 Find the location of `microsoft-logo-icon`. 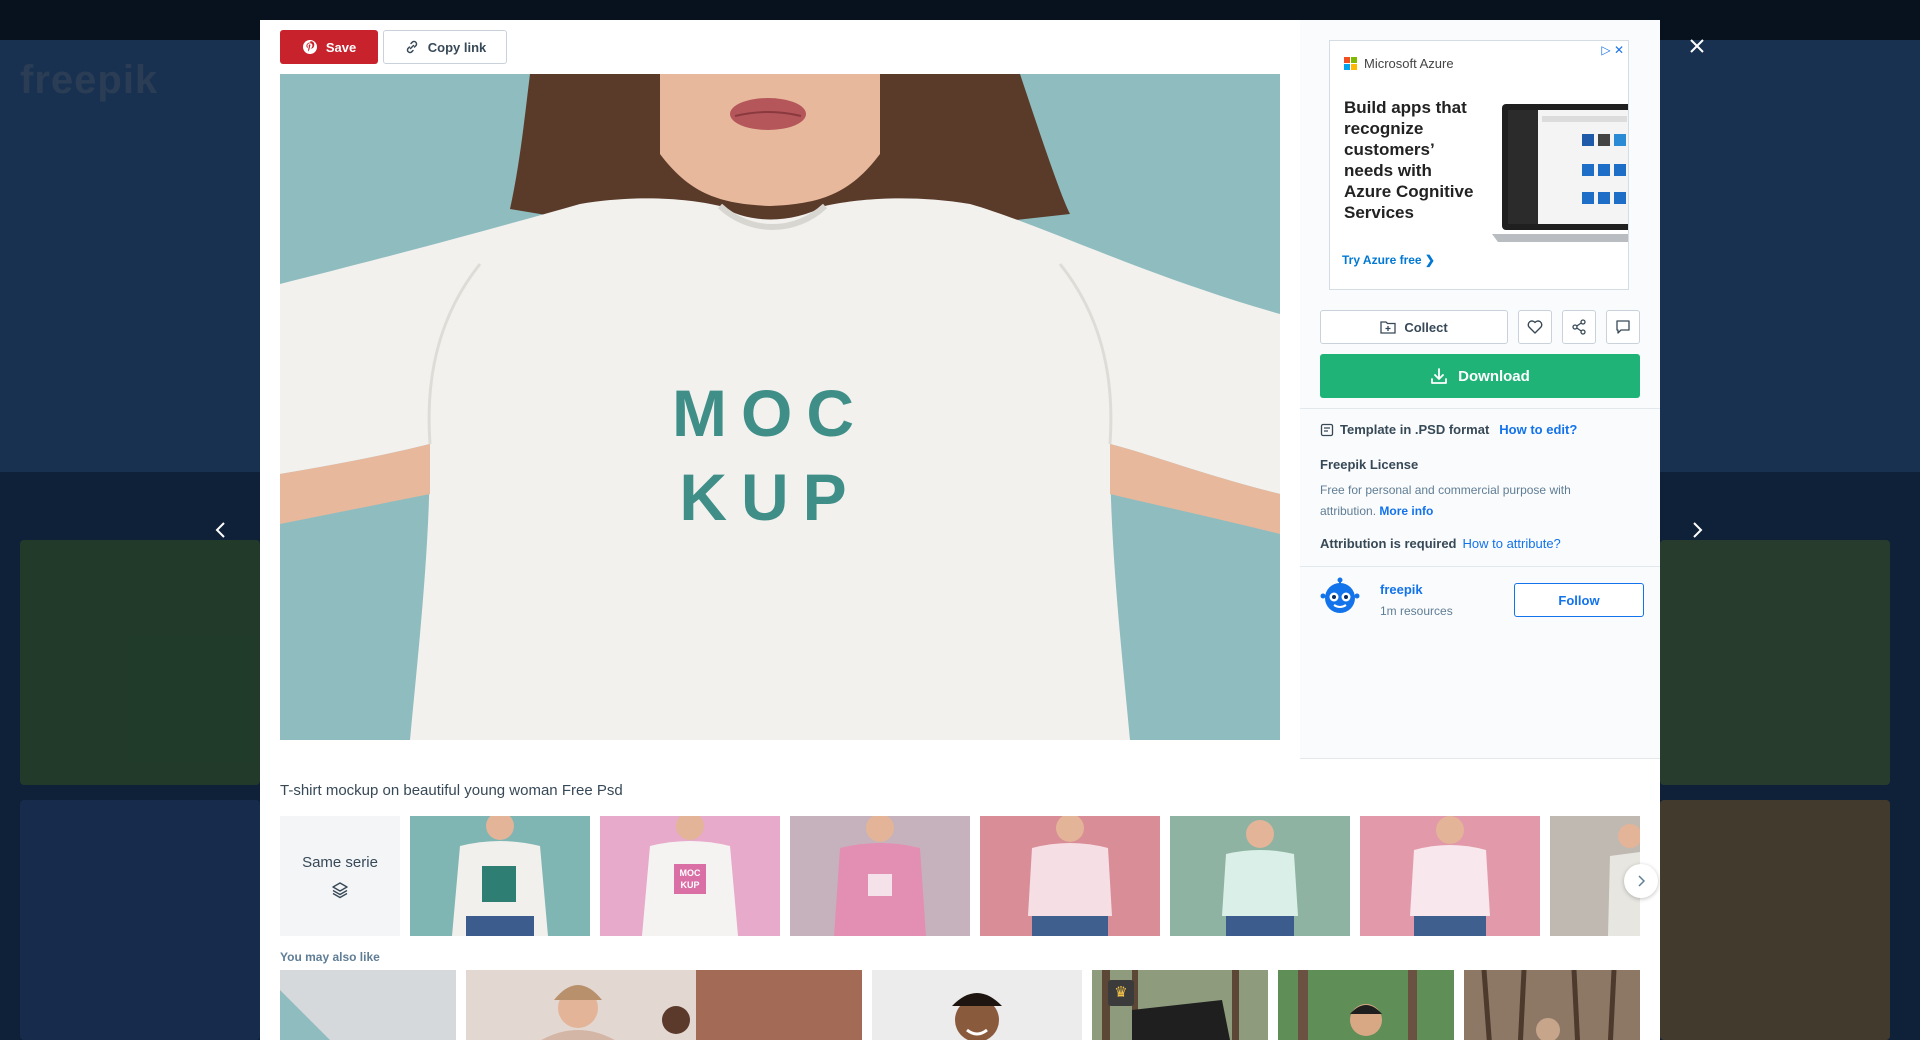

microsoft-logo-icon is located at coordinates (1351, 63).